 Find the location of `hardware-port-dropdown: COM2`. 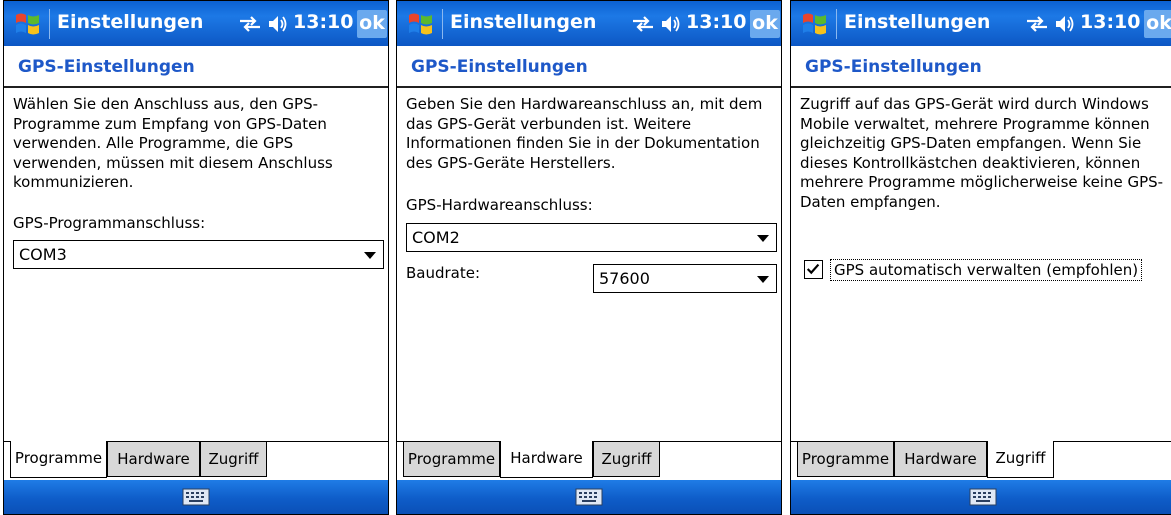

hardware-port-dropdown: COM2 is located at coordinates (591, 237).